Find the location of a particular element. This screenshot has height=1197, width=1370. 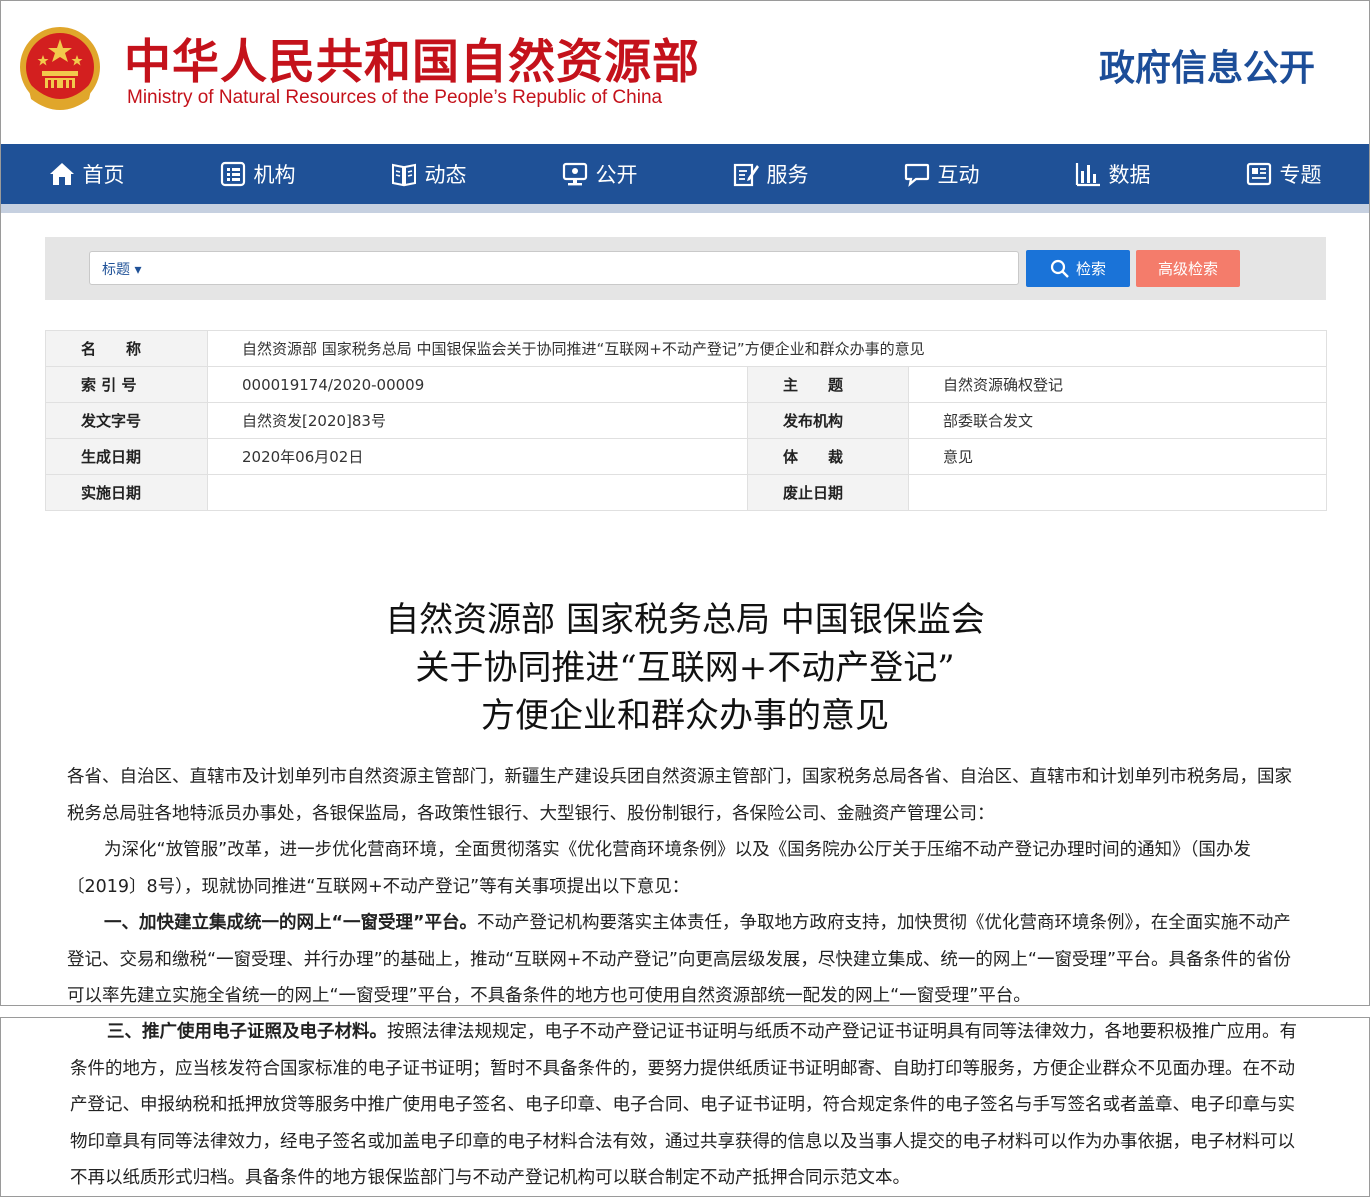

meta-label-name: 名 称 is located at coordinates (126, 348).